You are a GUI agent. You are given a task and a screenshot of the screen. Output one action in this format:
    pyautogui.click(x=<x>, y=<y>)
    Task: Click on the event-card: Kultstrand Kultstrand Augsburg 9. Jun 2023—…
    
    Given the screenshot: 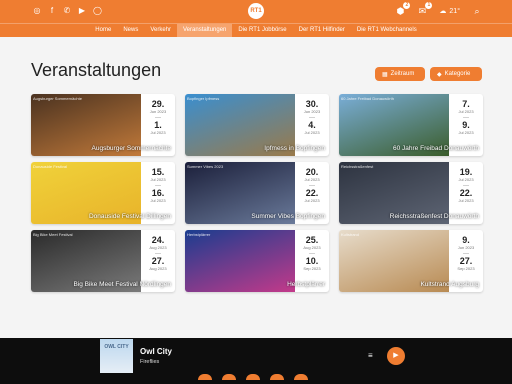 What is the action you would take?
    pyautogui.click(x=411, y=261)
    